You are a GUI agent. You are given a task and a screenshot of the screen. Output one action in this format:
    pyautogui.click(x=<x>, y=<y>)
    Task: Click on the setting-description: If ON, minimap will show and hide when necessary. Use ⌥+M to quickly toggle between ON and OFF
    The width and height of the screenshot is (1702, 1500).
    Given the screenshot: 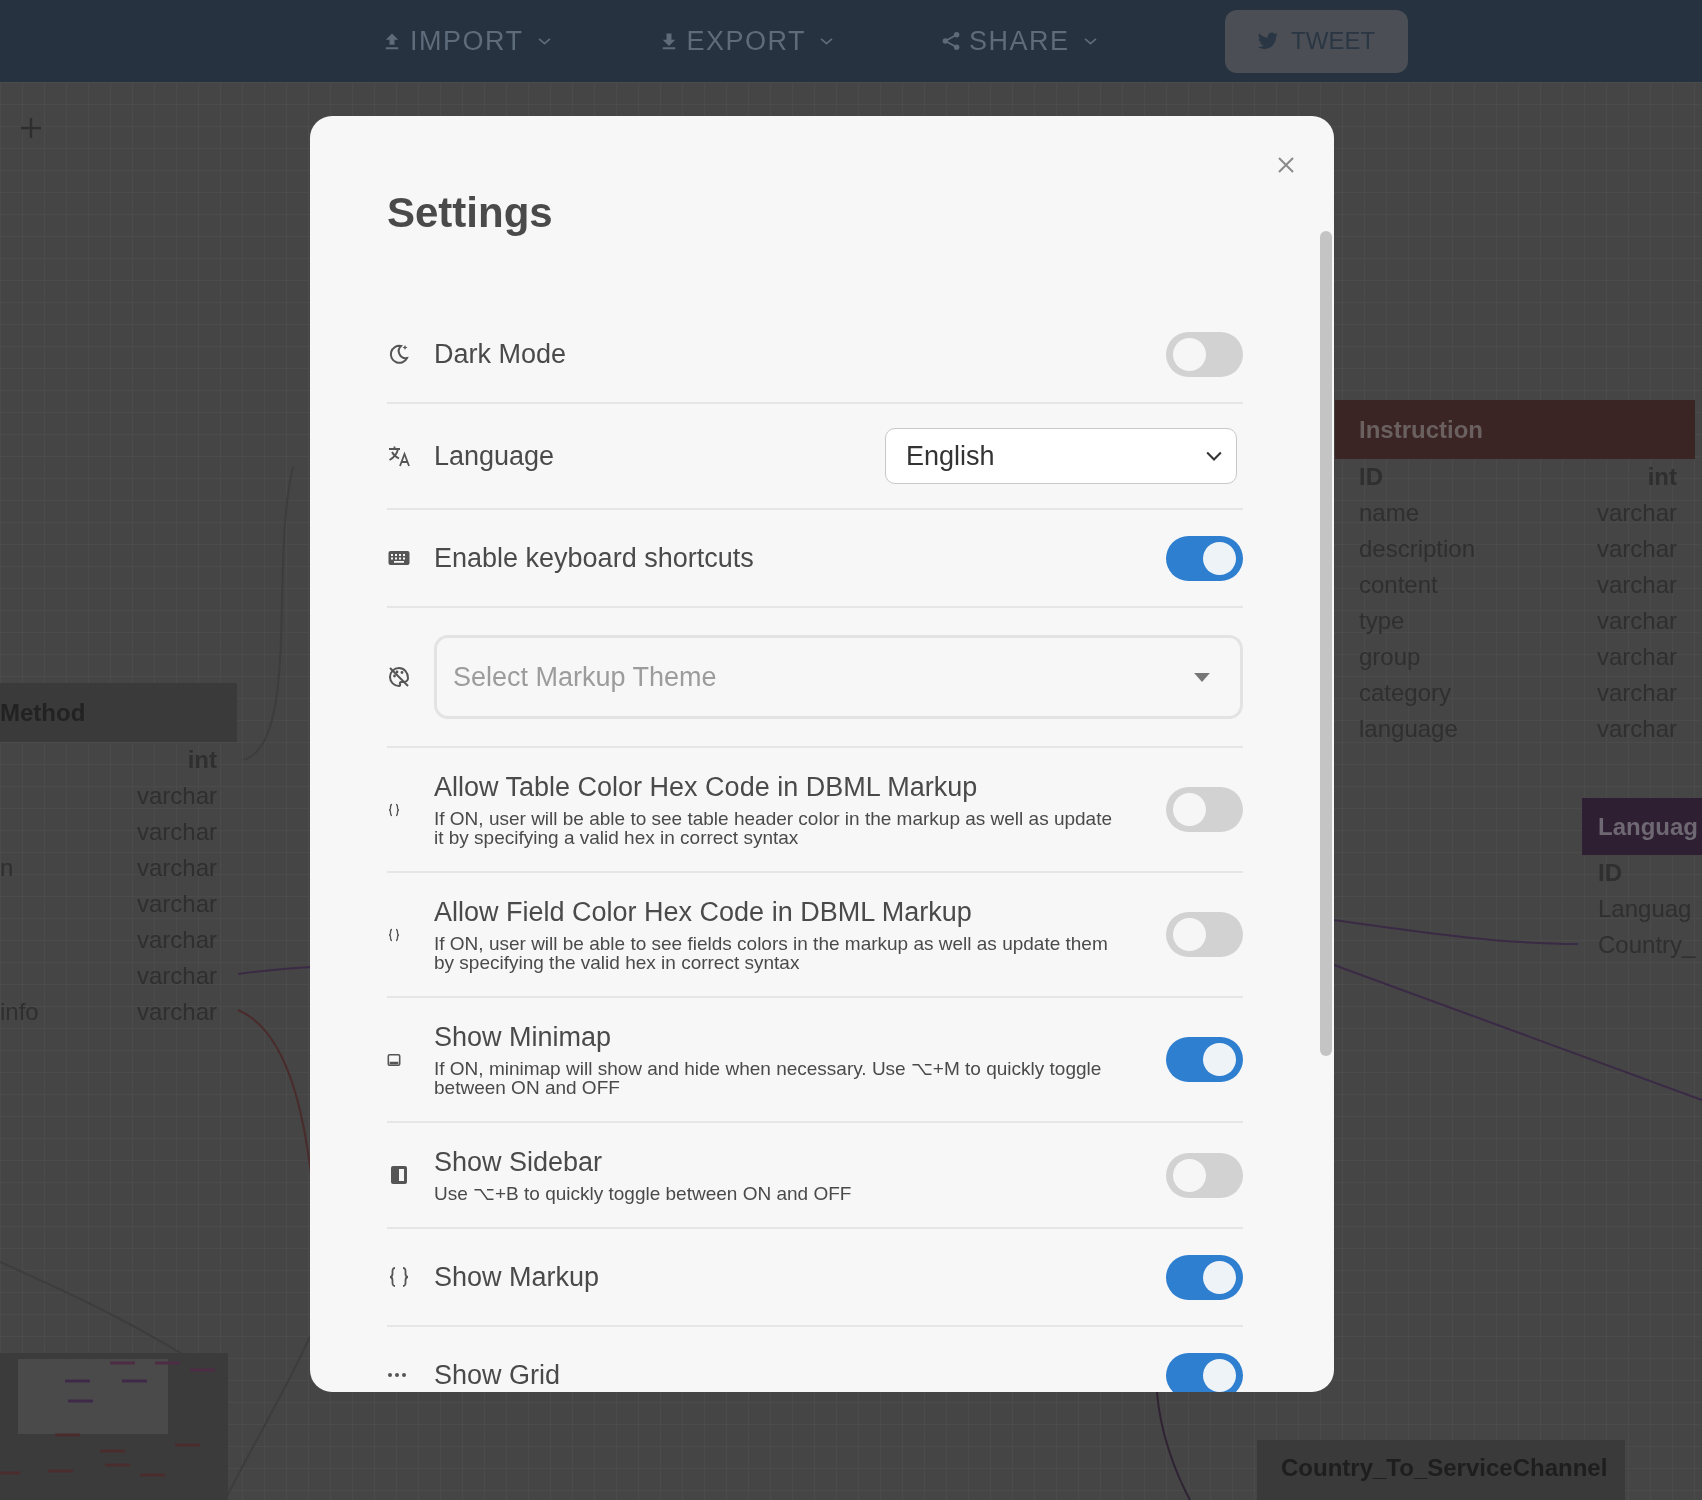 What is the action you would take?
    pyautogui.click(x=768, y=1078)
    